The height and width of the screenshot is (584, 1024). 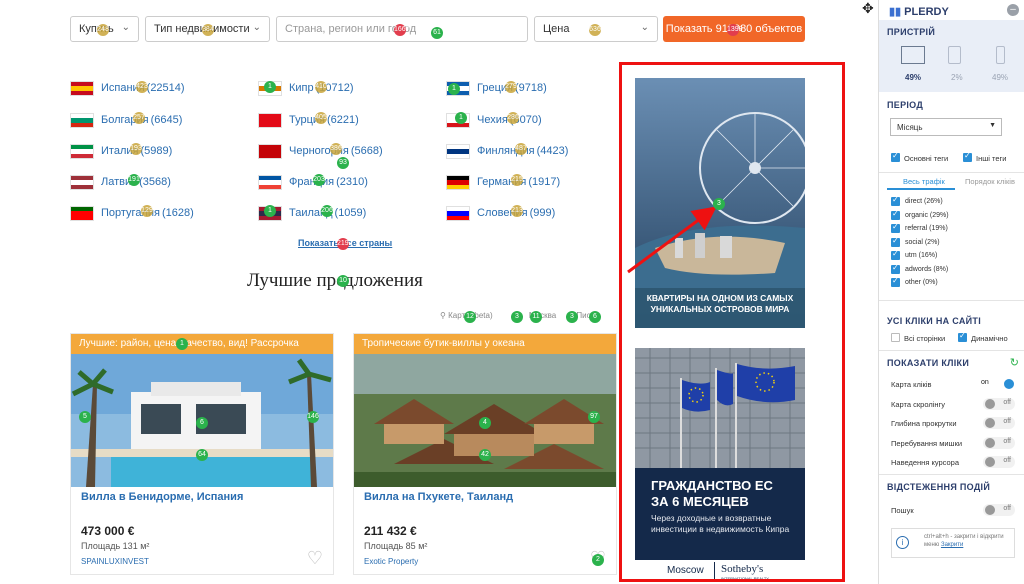 I want to click on country-count: (999), so click(x=542, y=213).